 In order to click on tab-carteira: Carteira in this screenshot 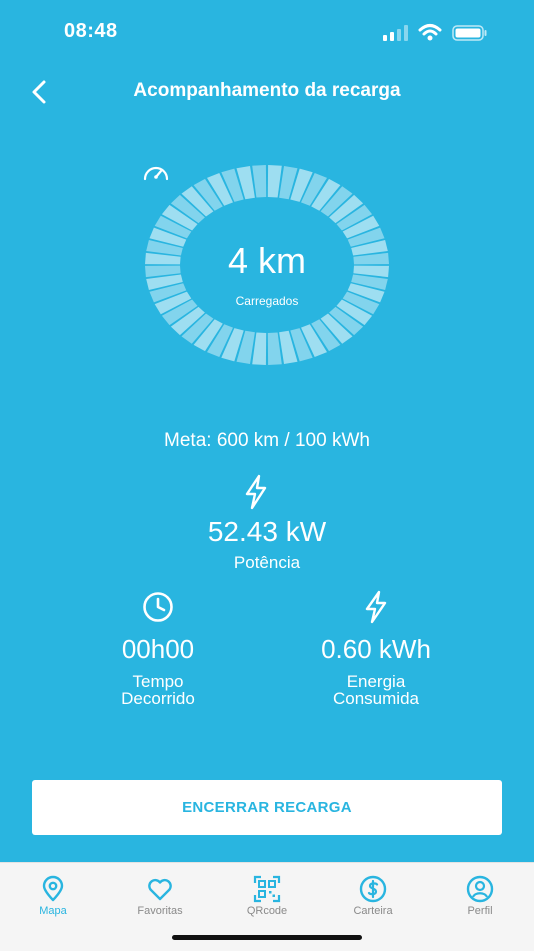, I will do `click(373, 896)`.